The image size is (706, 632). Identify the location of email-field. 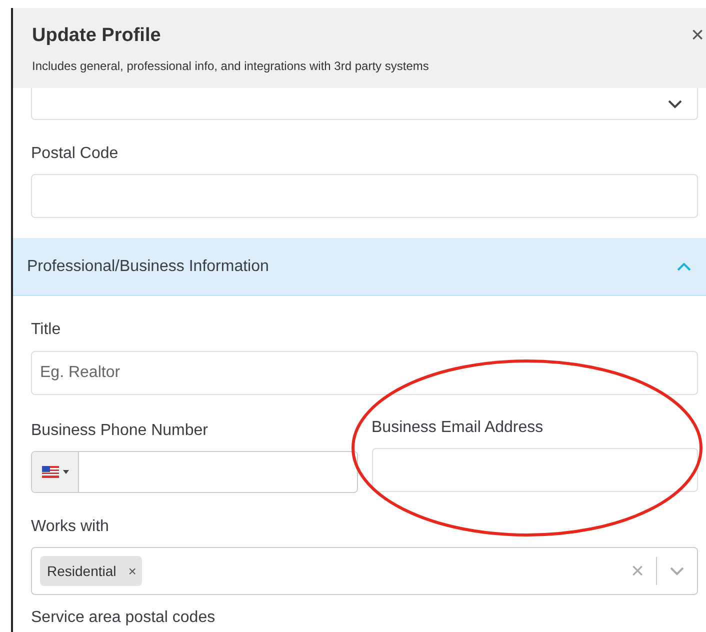
(535, 470).